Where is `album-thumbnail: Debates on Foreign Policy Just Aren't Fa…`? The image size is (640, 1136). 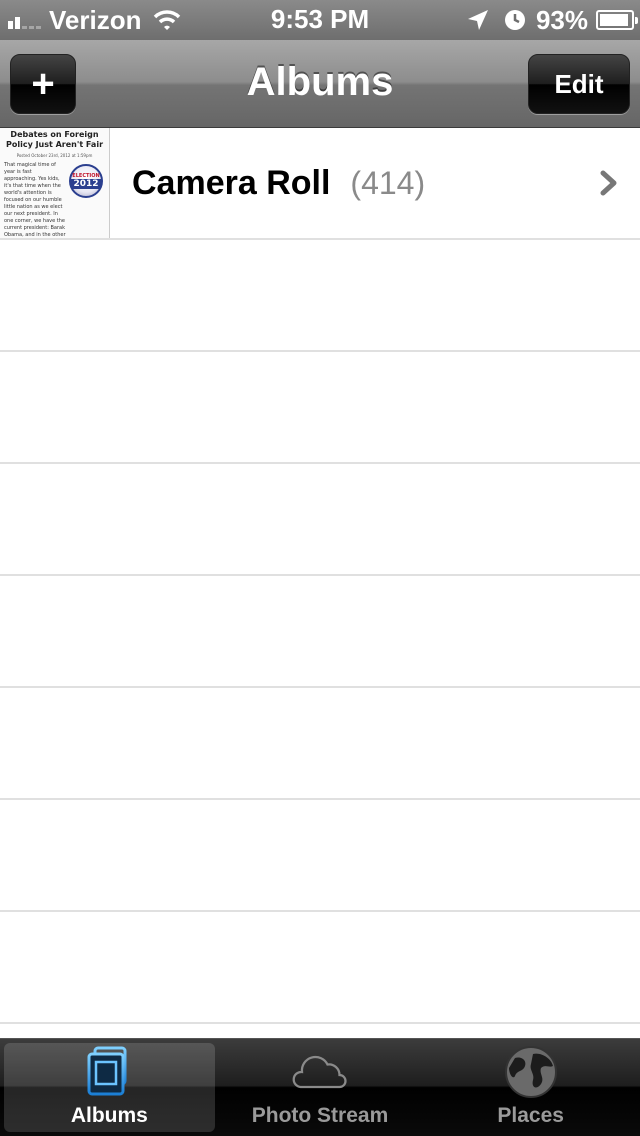 album-thumbnail: Debates on Foreign Policy Just Aren't Fa… is located at coordinates (55, 183).